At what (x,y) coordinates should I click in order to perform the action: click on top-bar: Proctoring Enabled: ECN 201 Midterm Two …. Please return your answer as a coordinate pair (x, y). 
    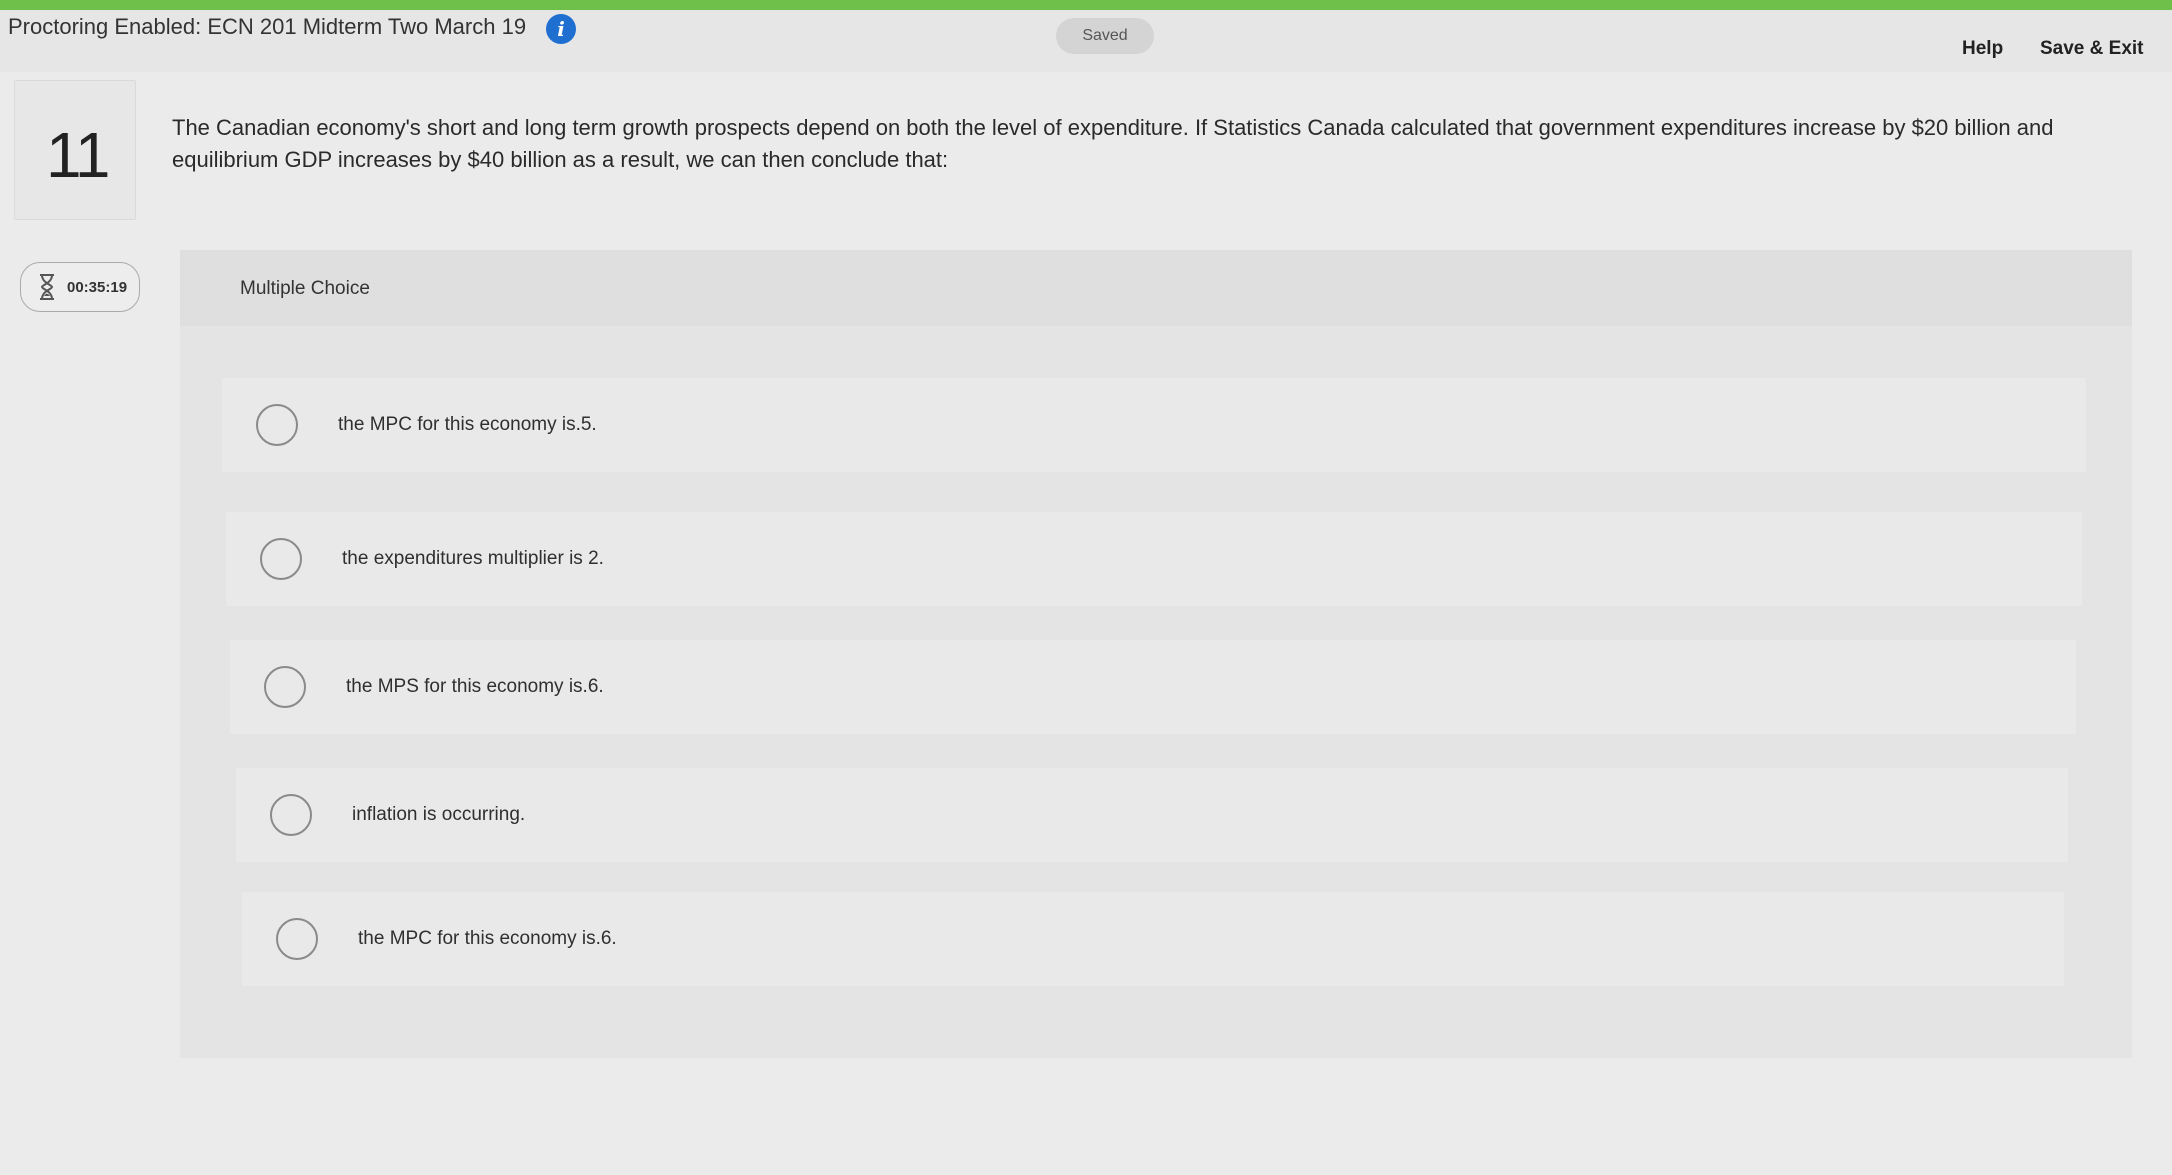
    Looking at the image, I should click on (1086, 36).